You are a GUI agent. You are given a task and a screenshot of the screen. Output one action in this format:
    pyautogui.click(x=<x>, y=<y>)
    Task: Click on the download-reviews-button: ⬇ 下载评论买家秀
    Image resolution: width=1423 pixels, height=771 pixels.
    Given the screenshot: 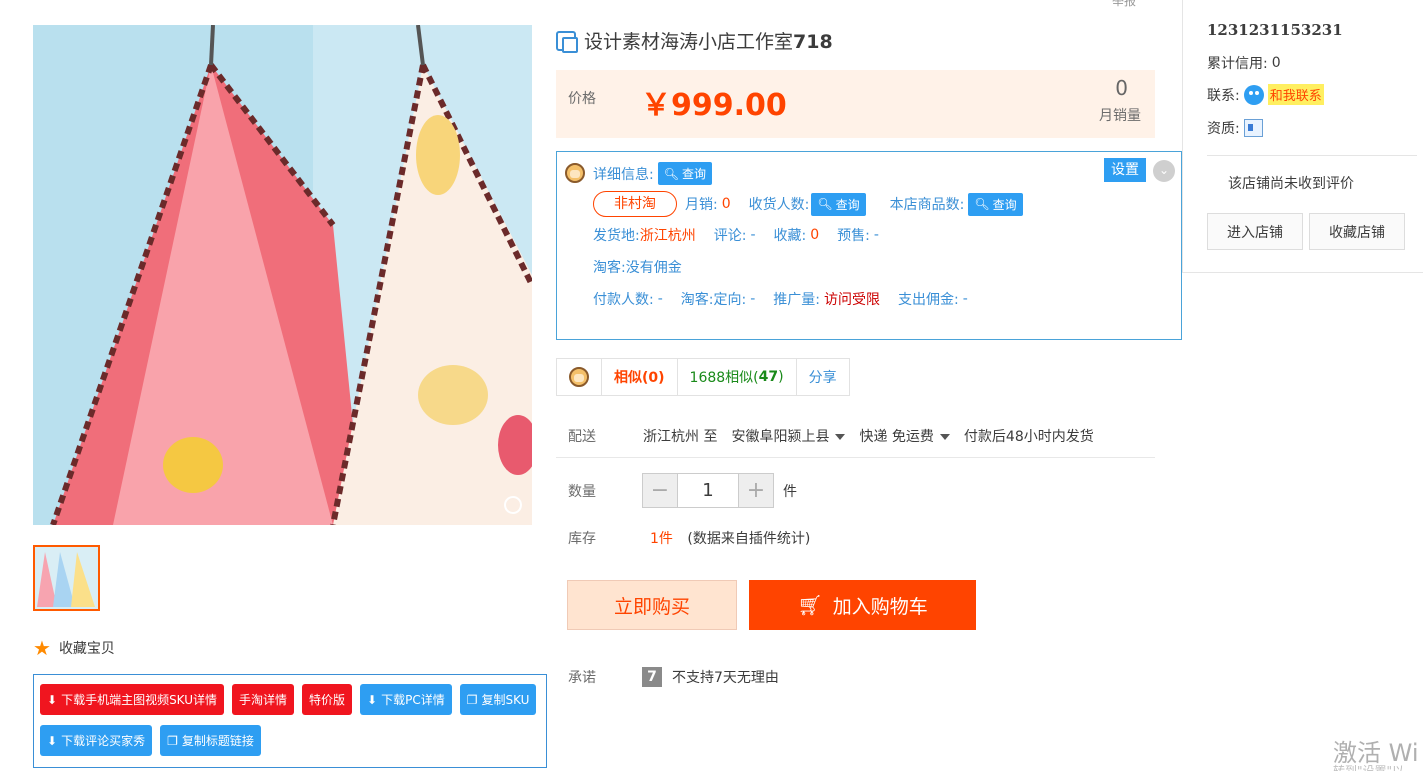 What is the action you would take?
    pyautogui.click(x=96, y=740)
    